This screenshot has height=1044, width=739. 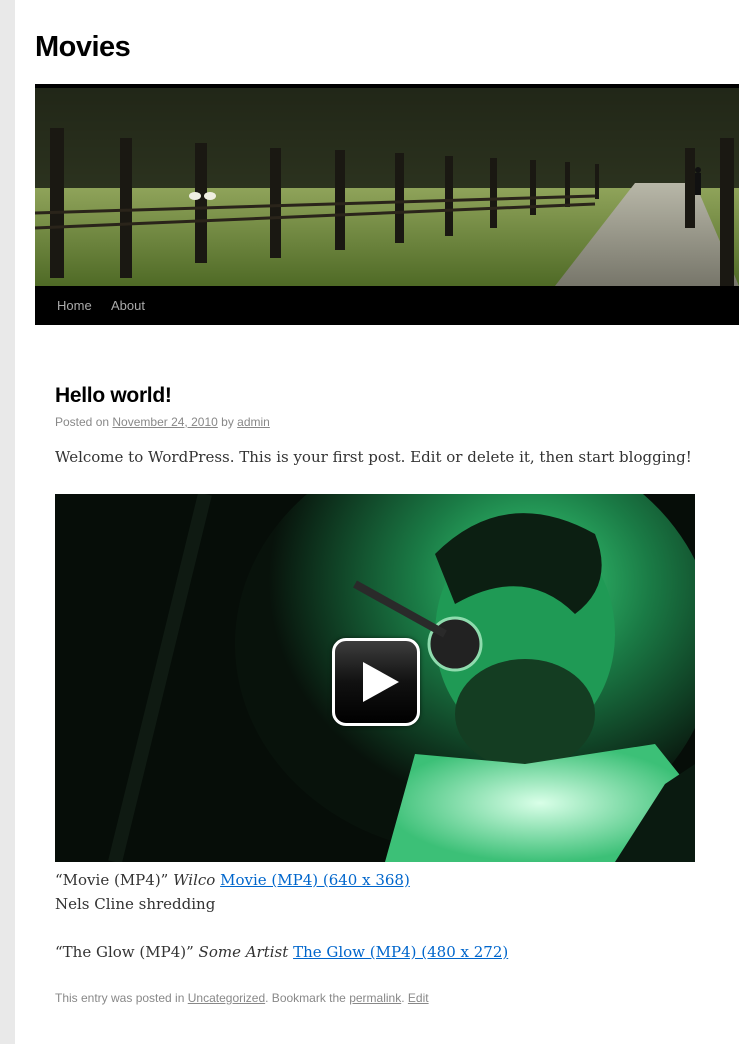 I want to click on nav-item-home: Home, so click(x=74, y=305).